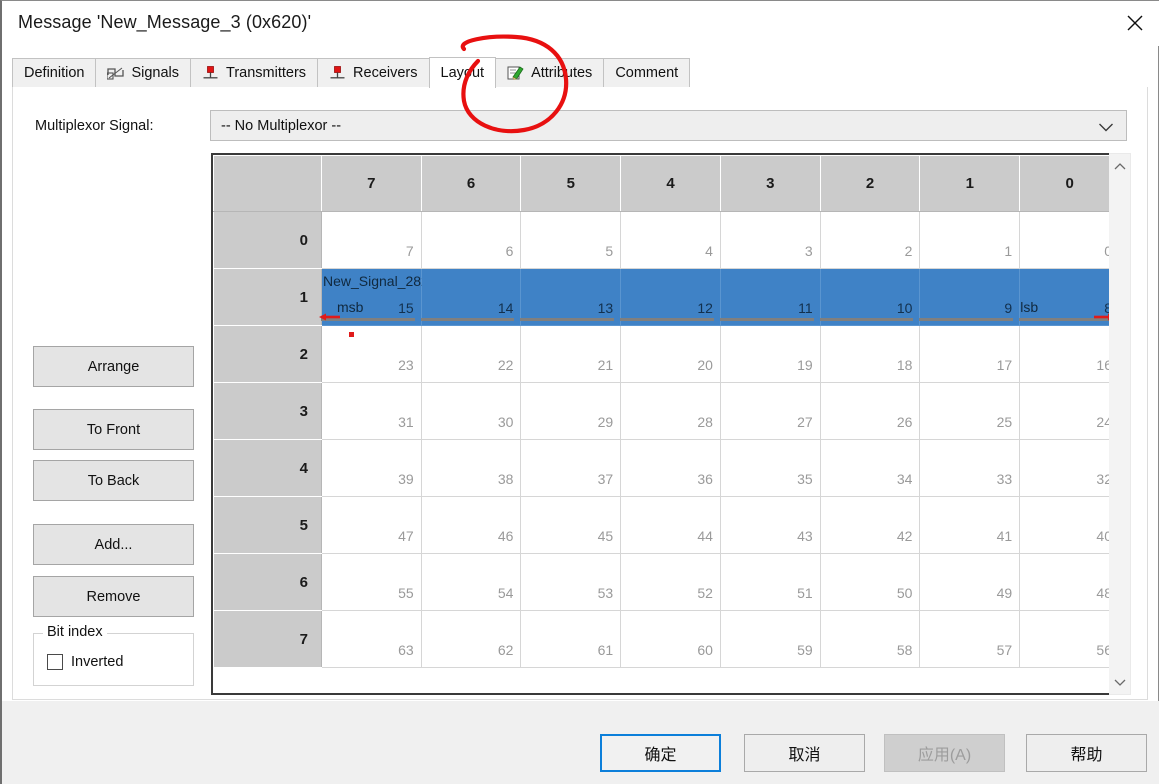 Image resolution: width=1159 pixels, height=784 pixels. I want to click on grid-cell: 63, so click(371, 639).